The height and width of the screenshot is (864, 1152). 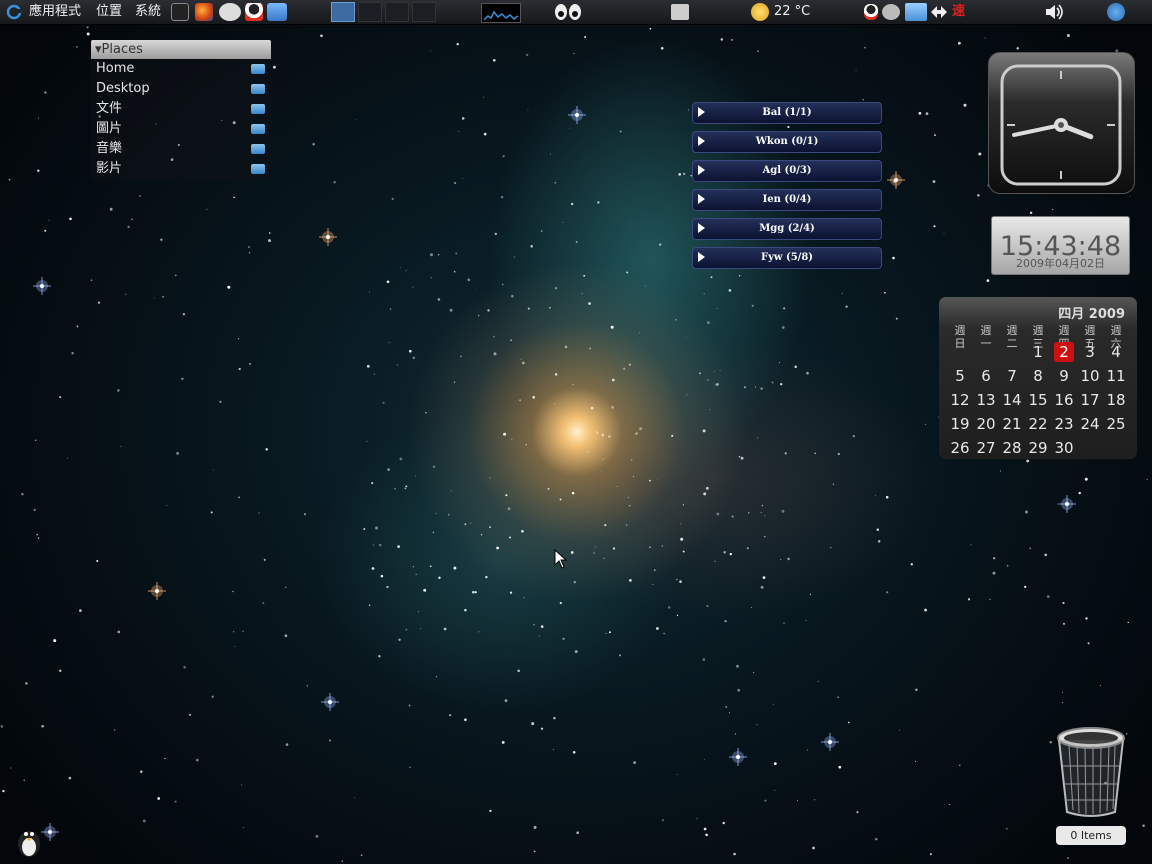 I want to click on feed-item: Wkon (0/1), so click(x=787, y=142).